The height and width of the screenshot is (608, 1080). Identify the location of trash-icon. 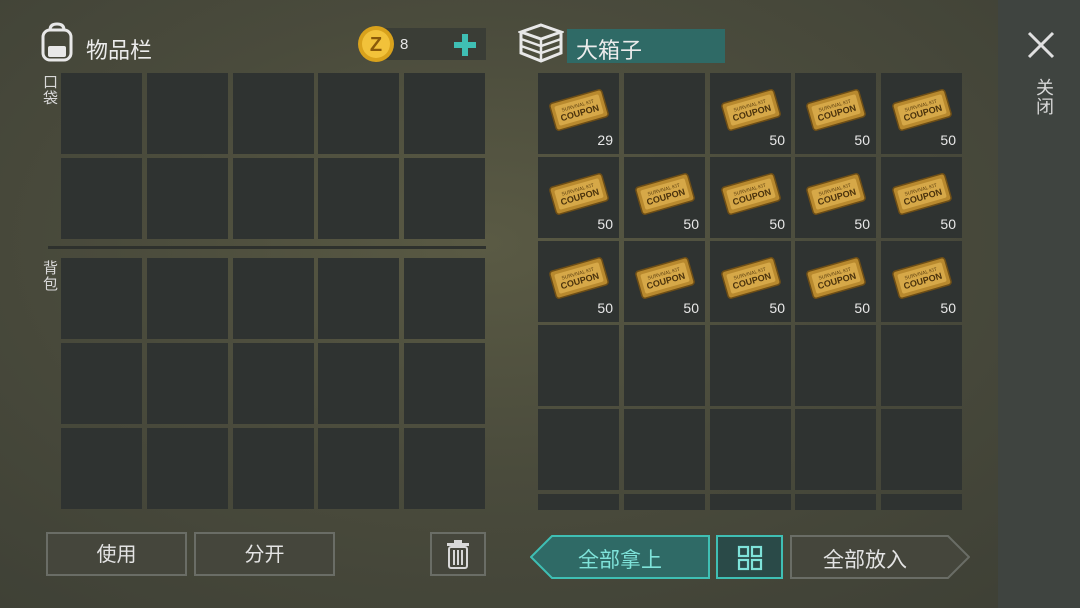
(458, 554).